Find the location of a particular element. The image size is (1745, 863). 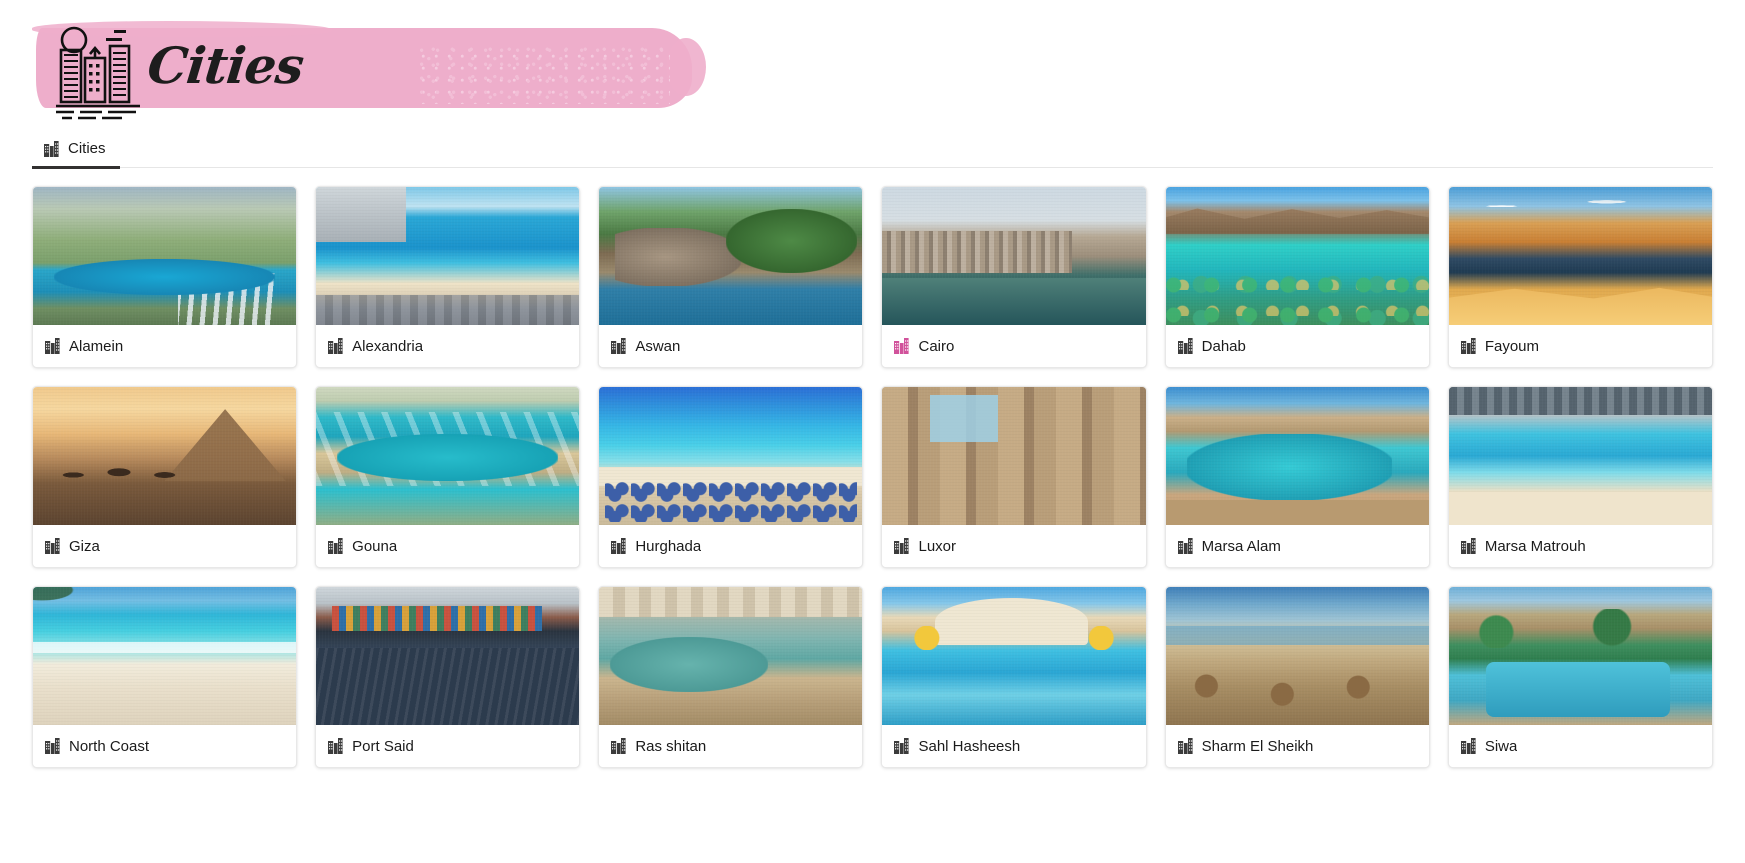

city-card-ras-shitan: Ras shitan is located at coordinates (731, 677).